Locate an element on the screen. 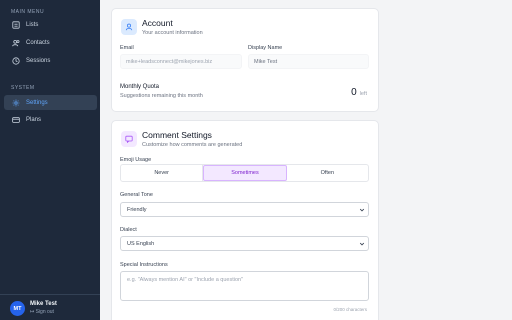 The height and width of the screenshot is (320, 512). sidebar-item-label: Sessions is located at coordinates (38, 60).